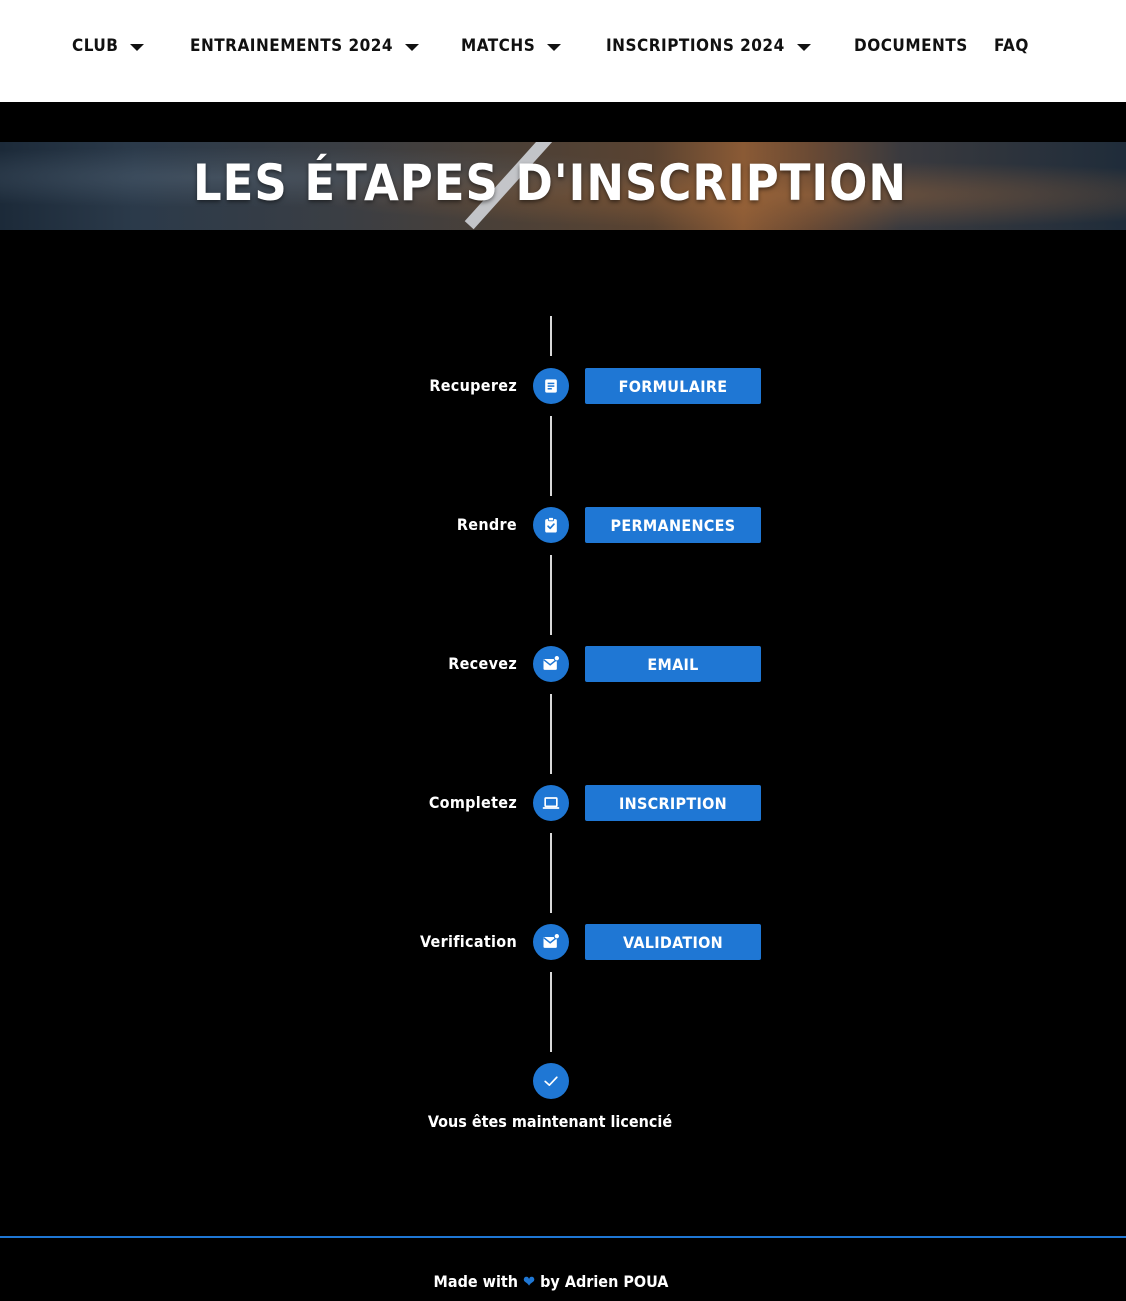 The image size is (1126, 1301). I want to click on nav-matchs-label: MATCHS, so click(498, 46).